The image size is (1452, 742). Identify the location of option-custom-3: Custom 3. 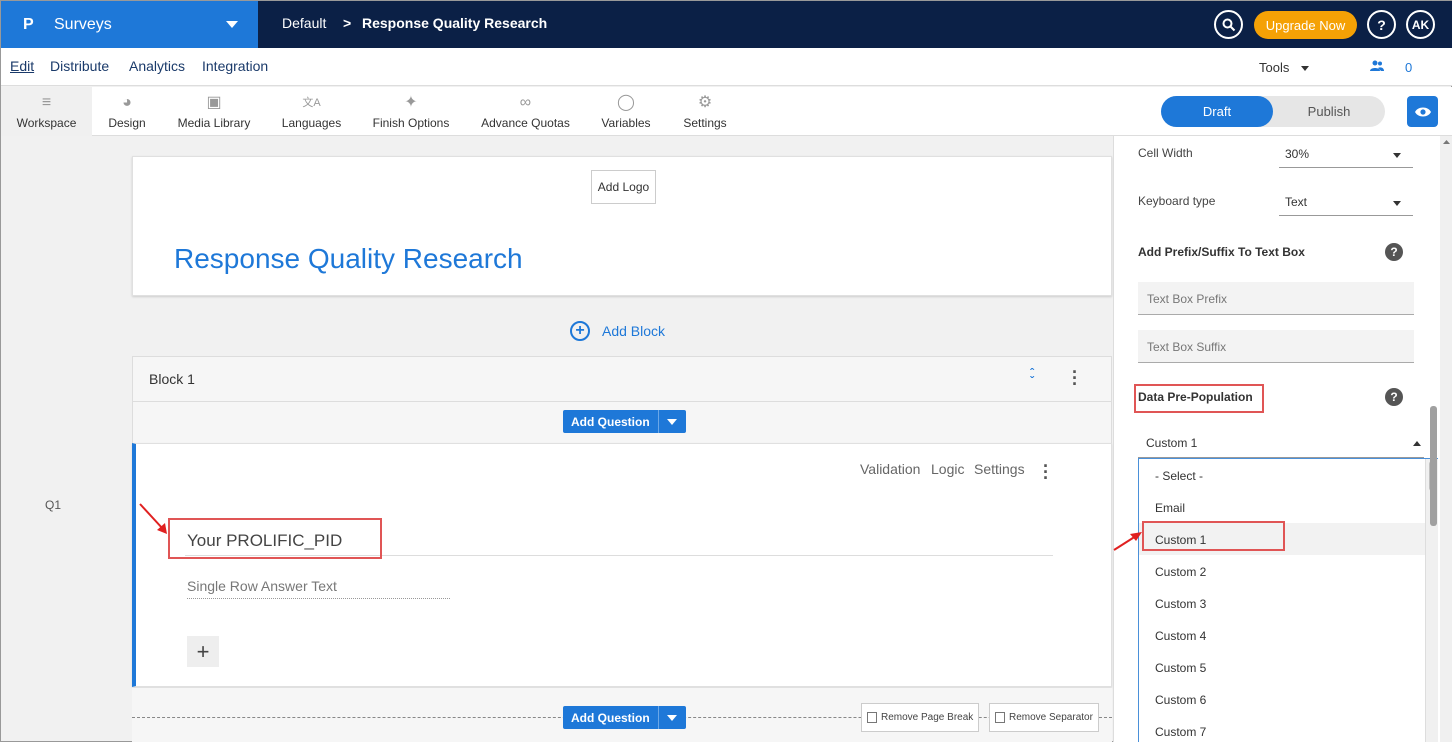
(1282, 603).